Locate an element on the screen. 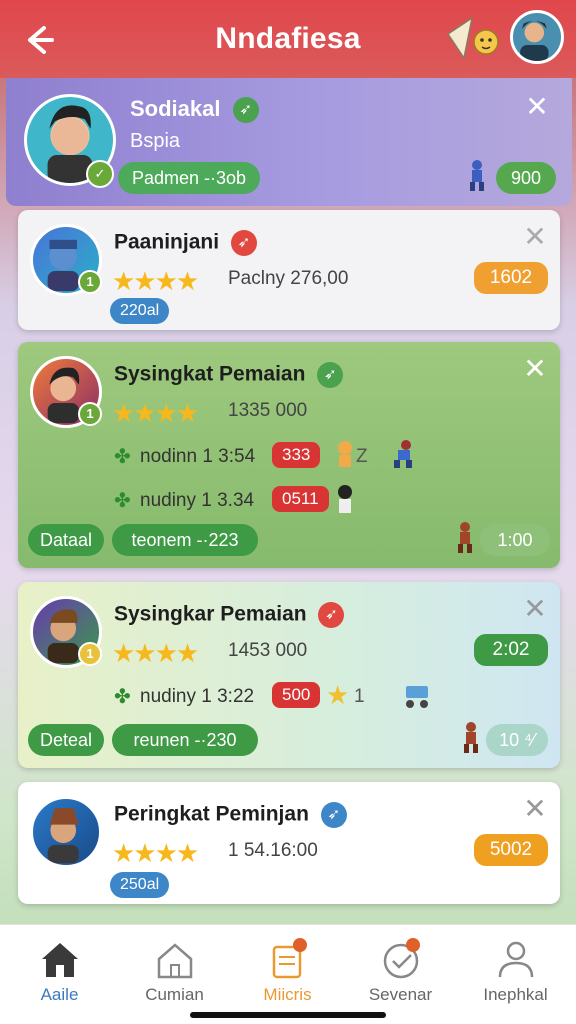 Image resolution: width=576 pixels, height=1024 pixels. player-score: 1 54.16:00 is located at coordinates (273, 850).